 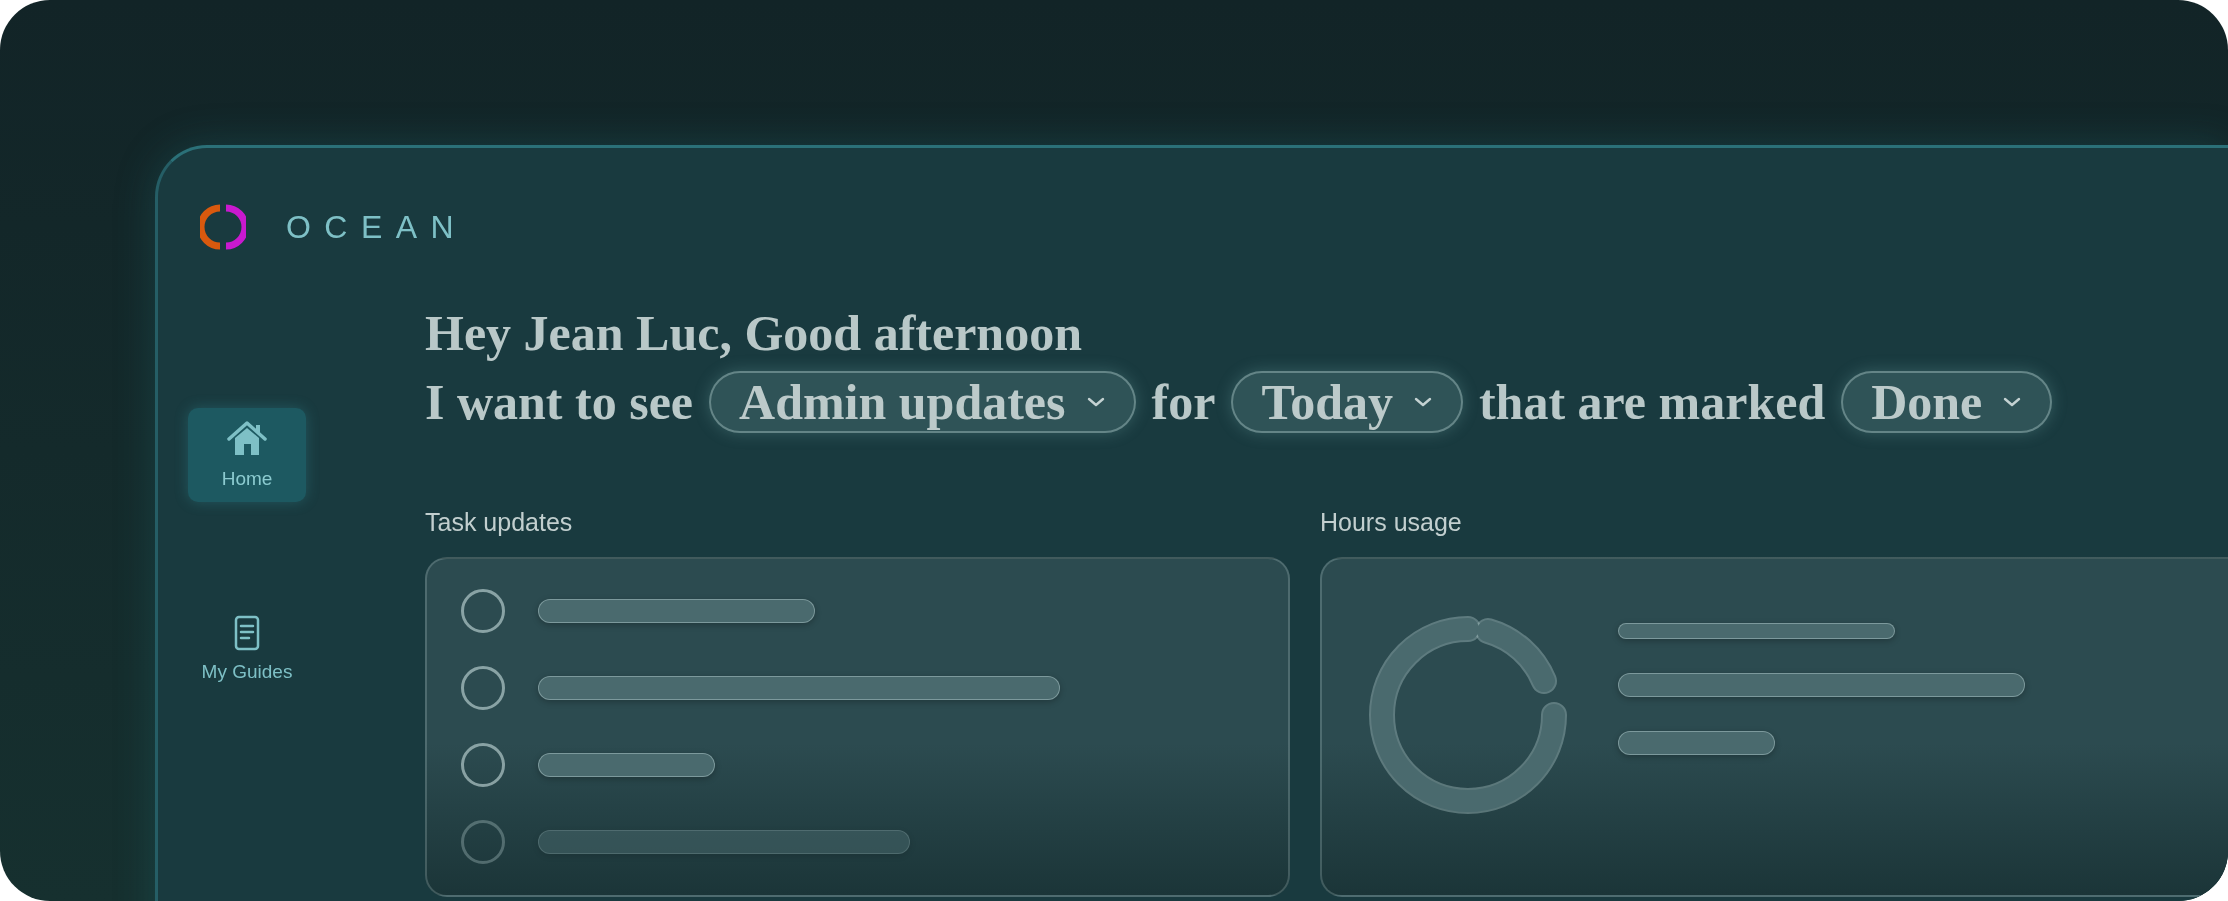 I want to click on brand-name: OCEAN, so click(x=376, y=227).